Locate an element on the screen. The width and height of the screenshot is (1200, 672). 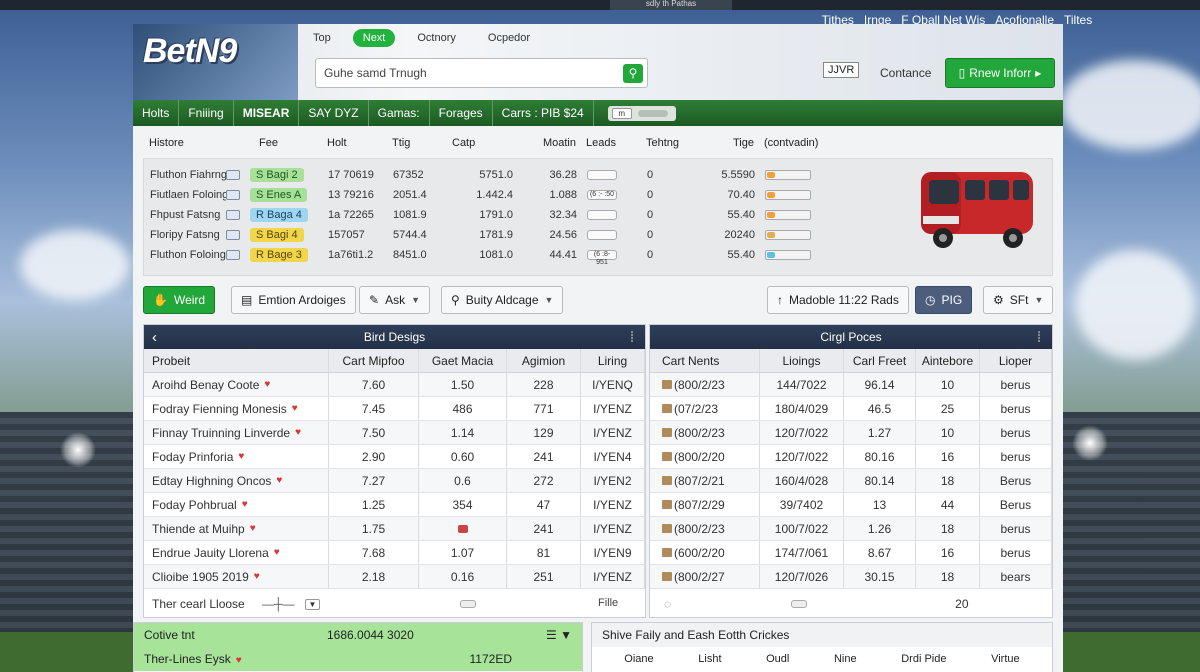
table-row: (800/2/23 100/7/022 1.26 18 berus is located at coordinates (851, 529).